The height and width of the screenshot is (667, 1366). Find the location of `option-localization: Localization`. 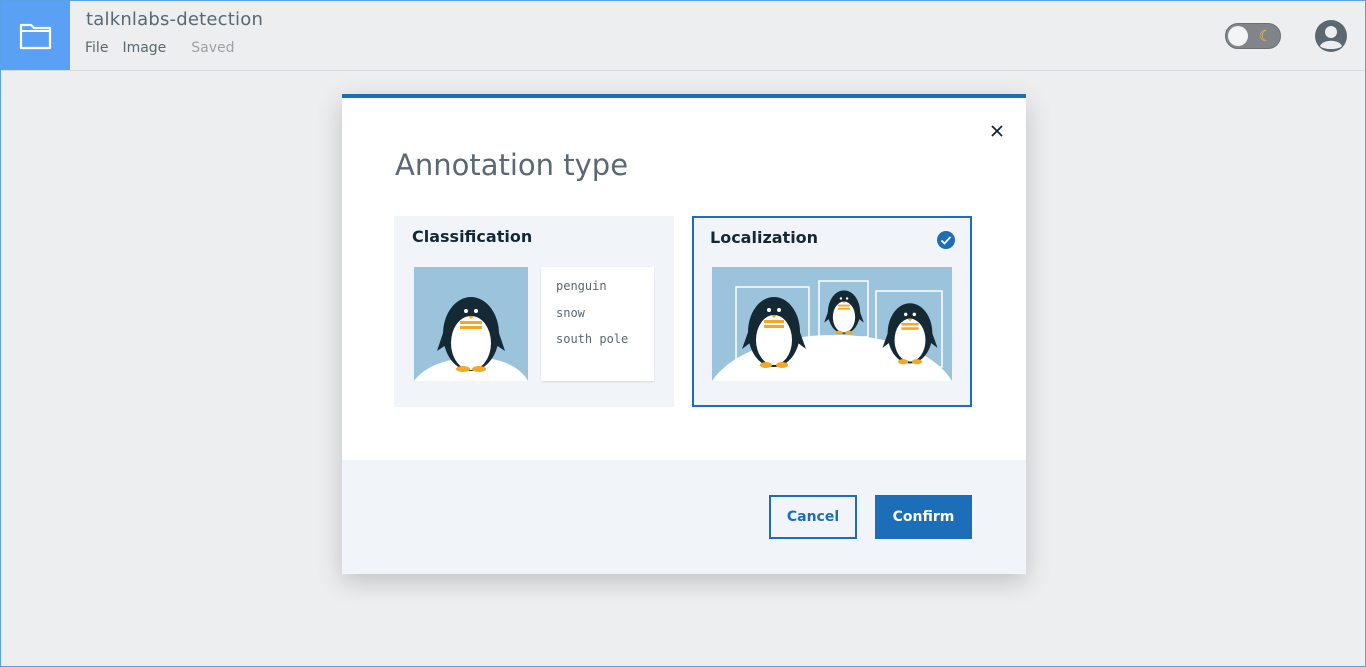

option-localization: Localization is located at coordinates (832, 311).